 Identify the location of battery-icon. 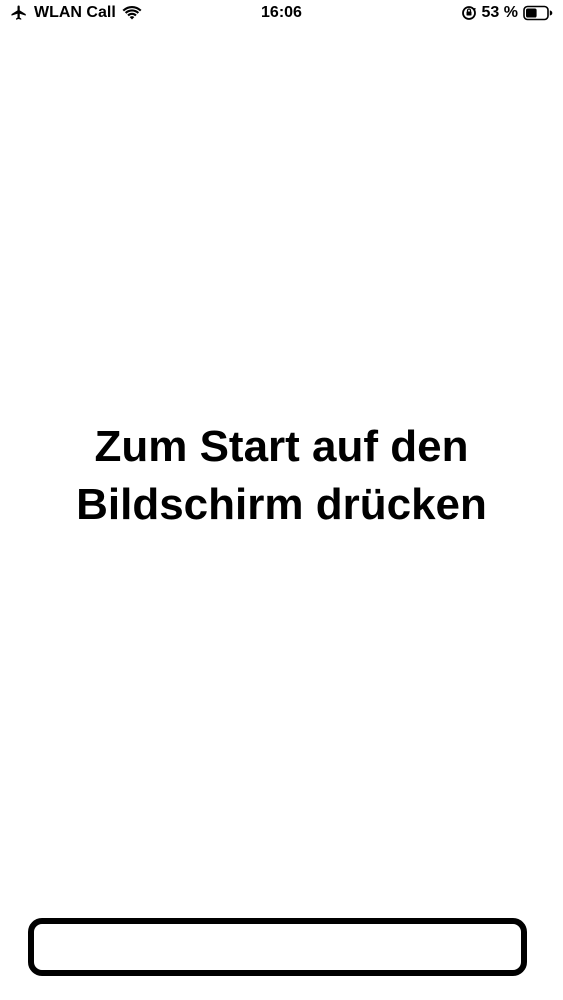
(538, 13).